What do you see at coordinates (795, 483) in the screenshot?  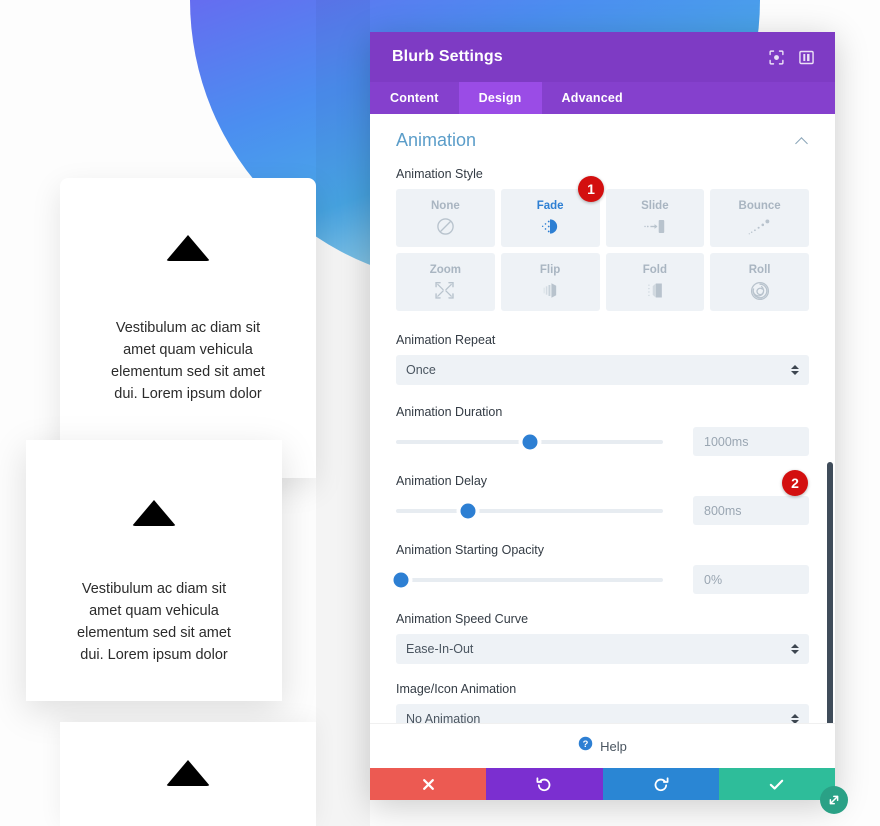 I see `annotation-badge-2: 2` at bounding box center [795, 483].